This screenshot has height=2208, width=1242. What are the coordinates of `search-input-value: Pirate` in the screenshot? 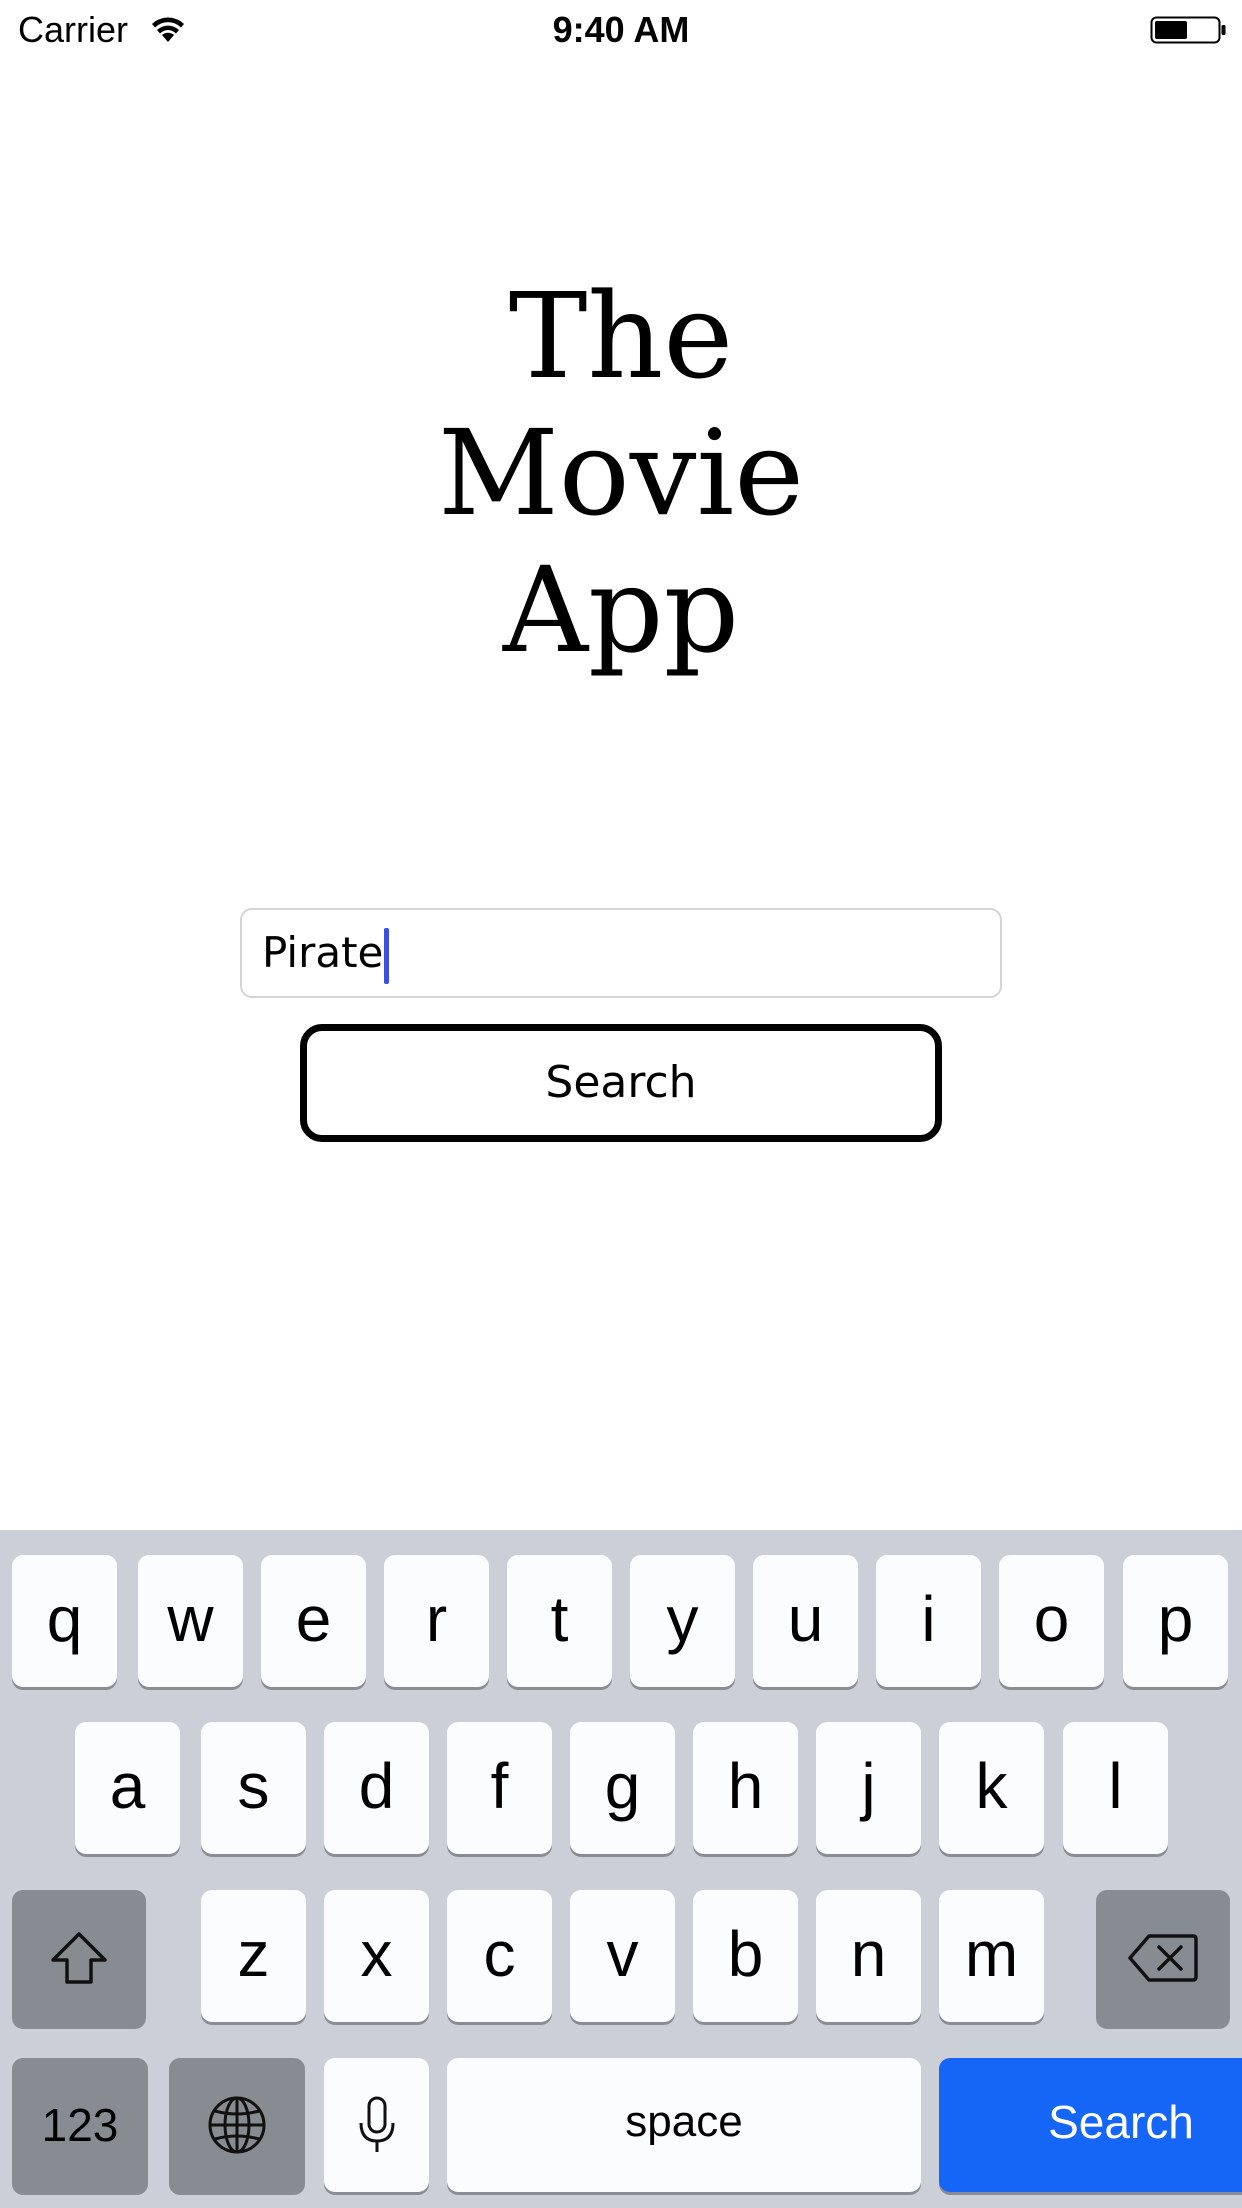 It's located at (326, 953).